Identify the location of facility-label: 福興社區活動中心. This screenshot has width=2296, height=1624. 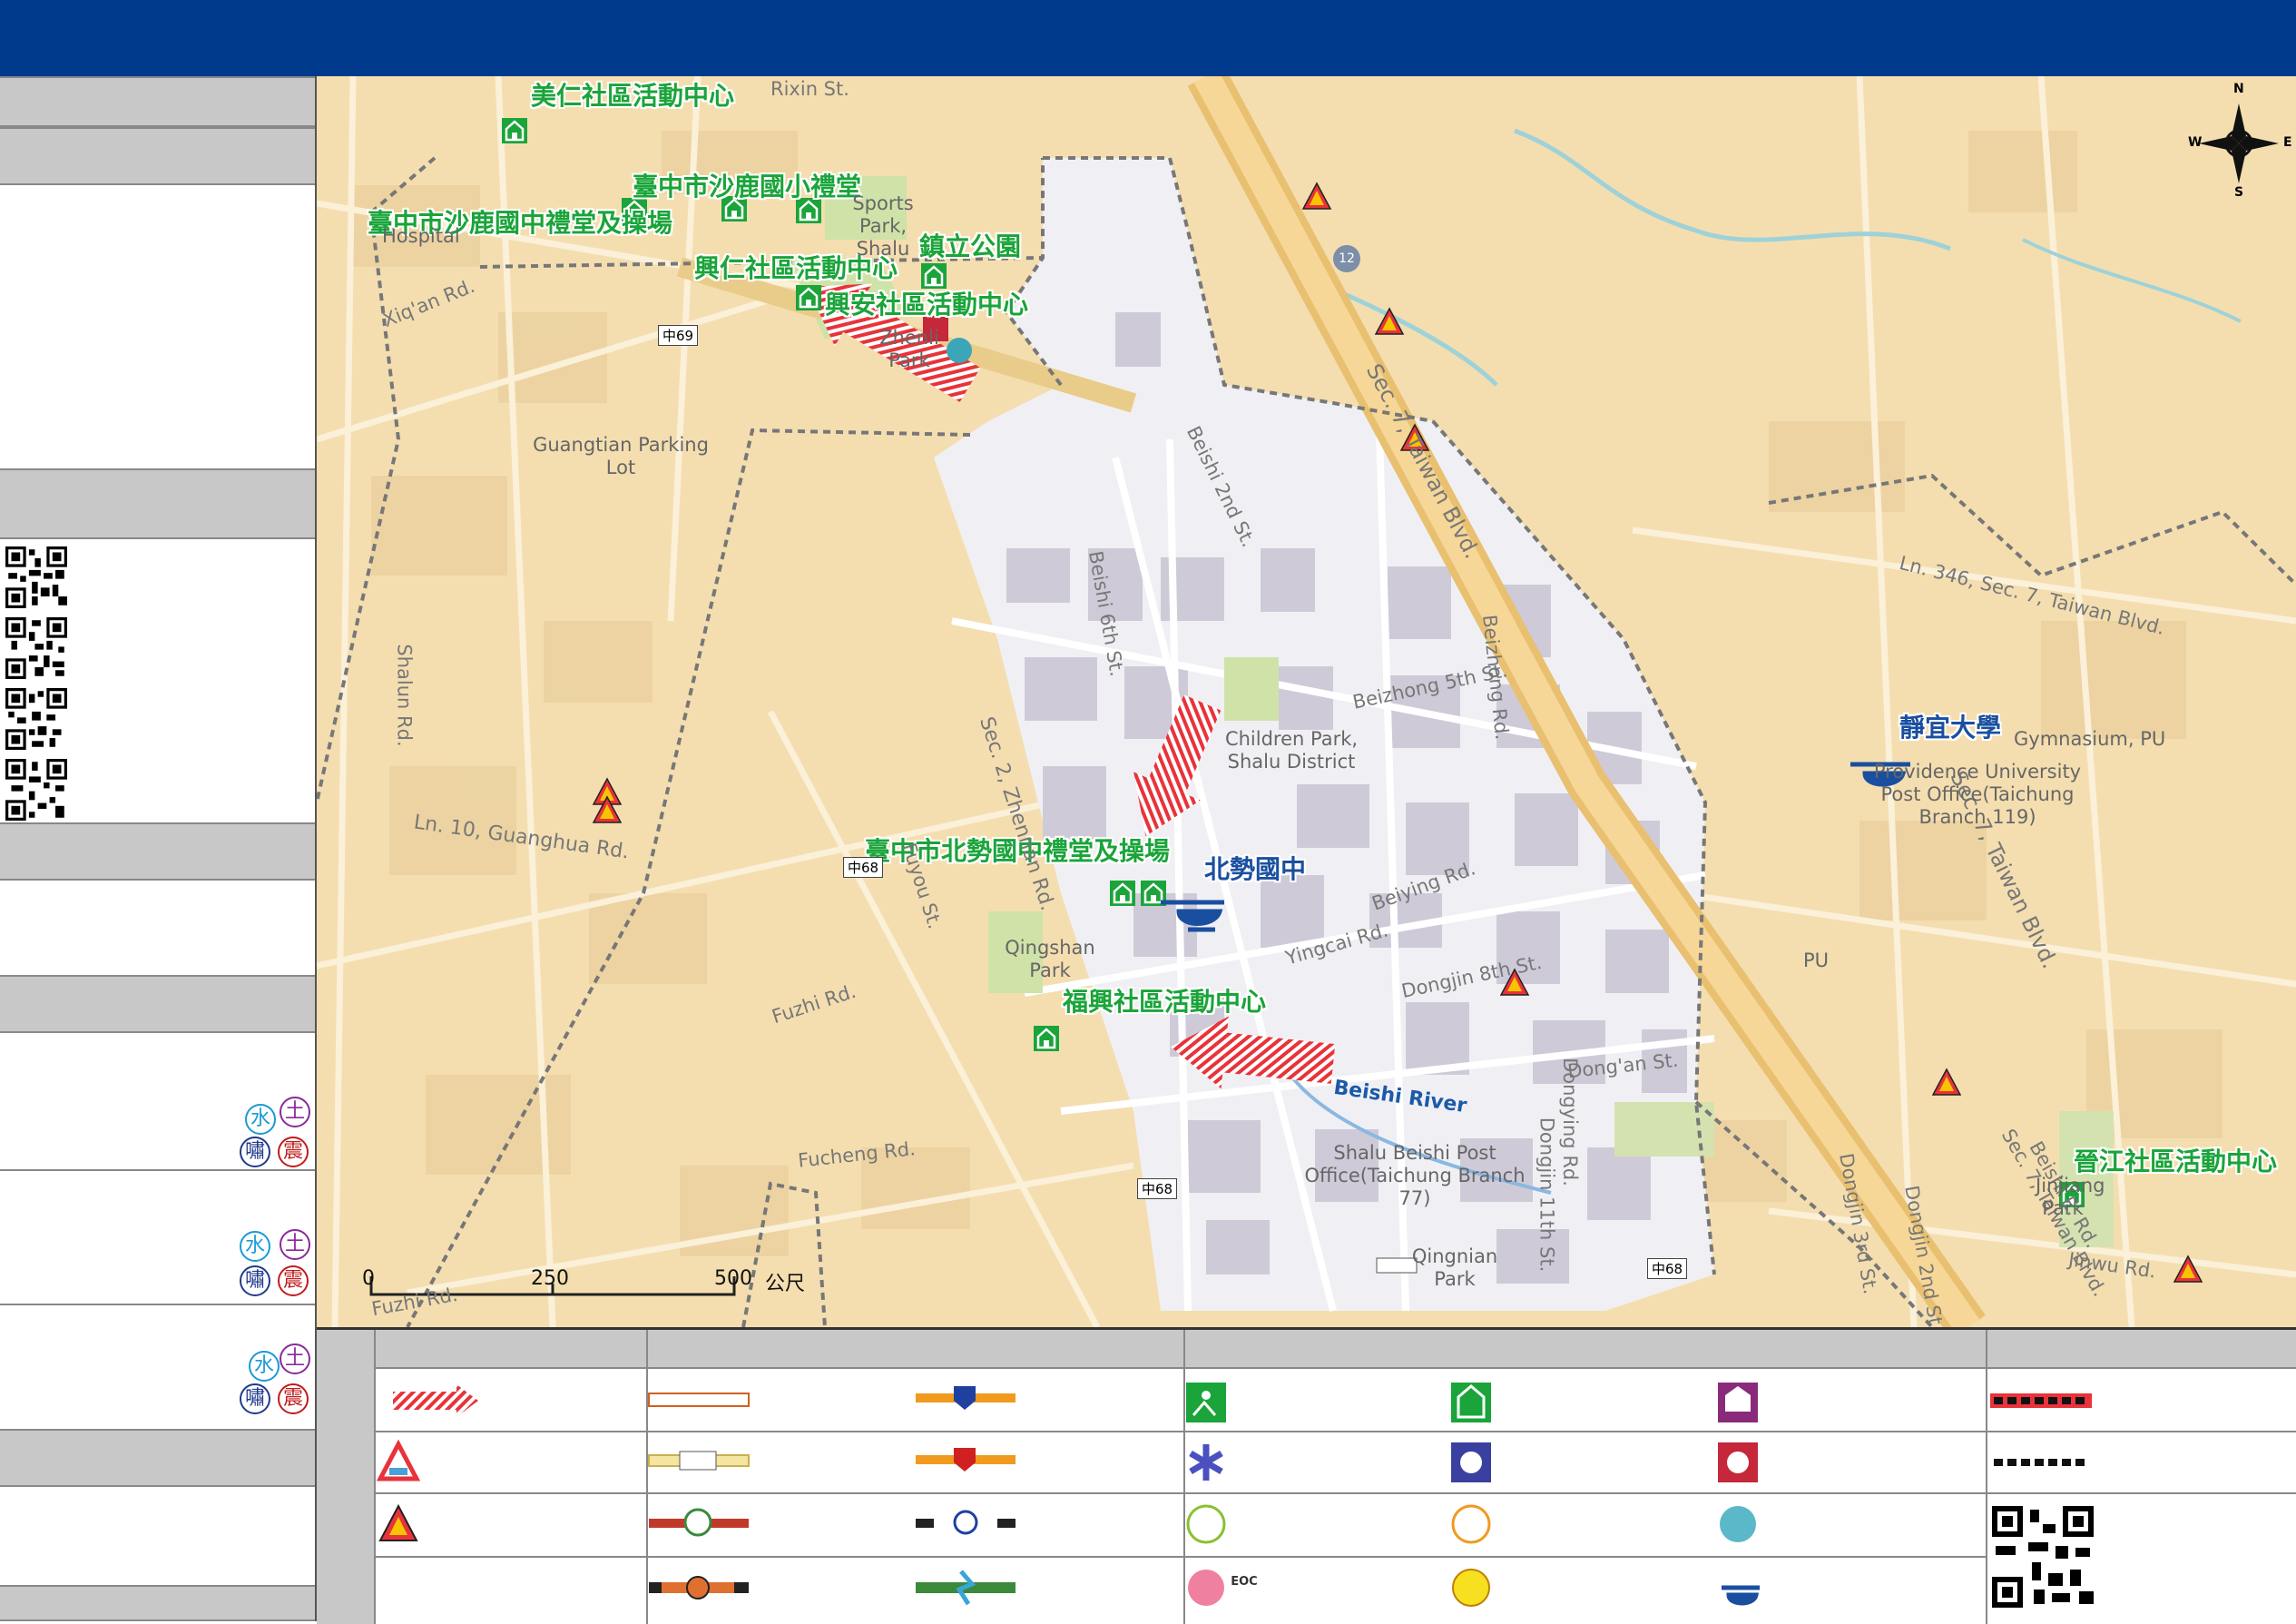
(1164, 1000).